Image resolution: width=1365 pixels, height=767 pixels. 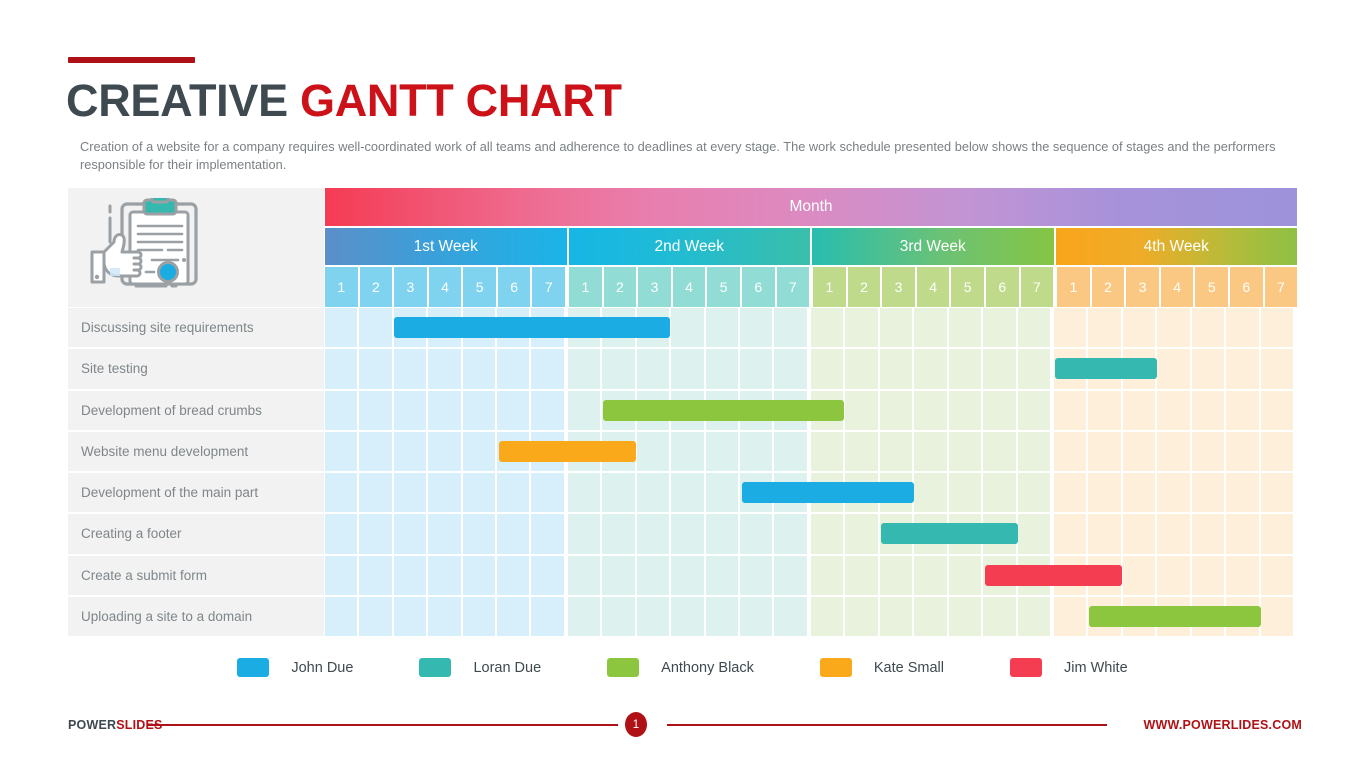 I want to click on week-header-2: 2nd Week, so click(x=689, y=246).